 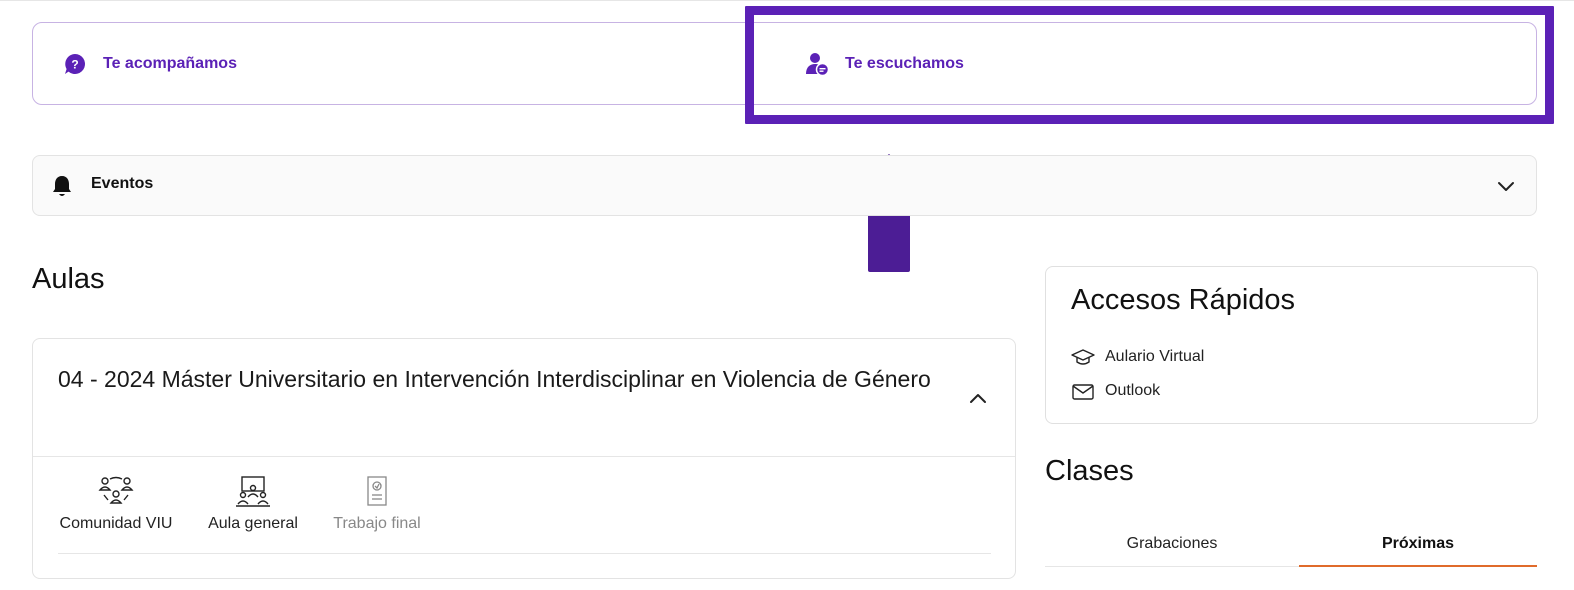 I want to click on tool-trabajo-final: Trabajo final, so click(x=377, y=504).